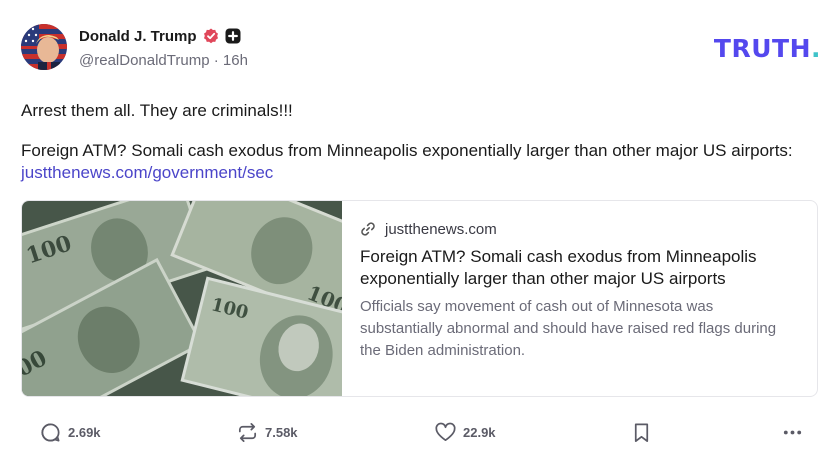 The height and width of the screenshot is (476, 840). I want to click on truth-logo: TRUTH., so click(767, 48).